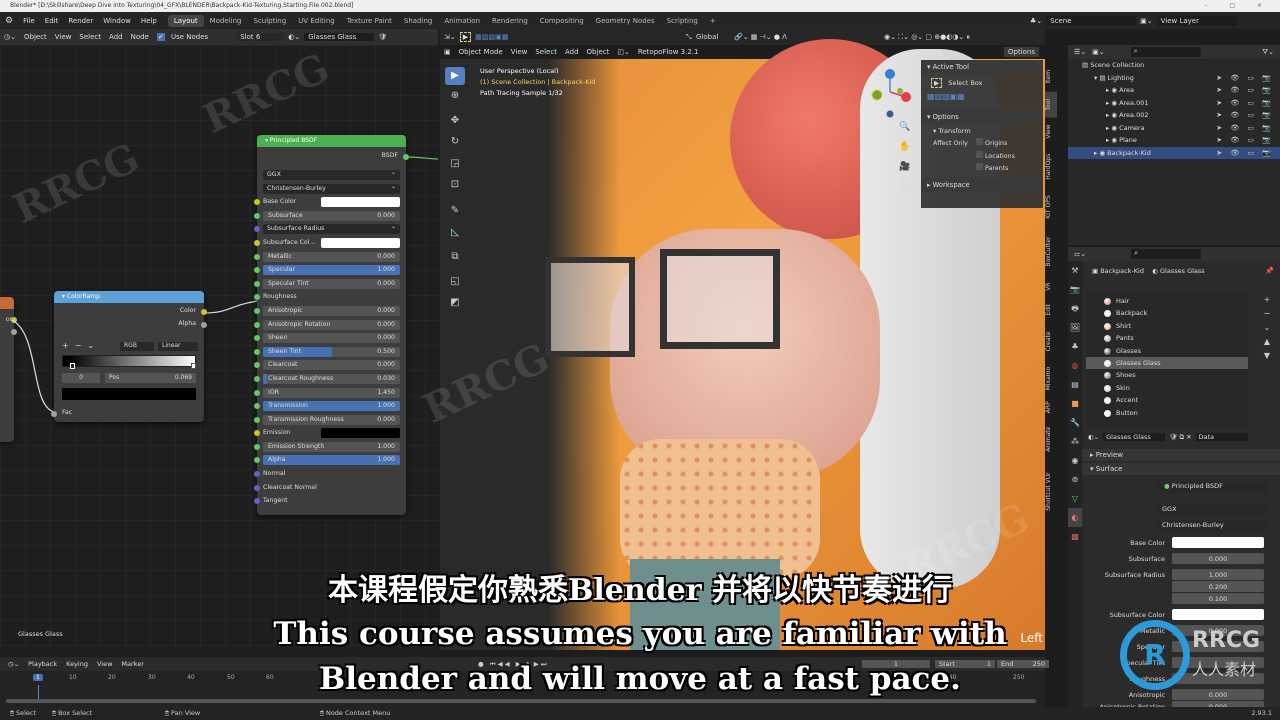 The width and height of the screenshot is (1280, 720). What do you see at coordinates (9, 21) in the screenshot?
I see `blender-logo-icon: ⚙` at bounding box center [9, 21].